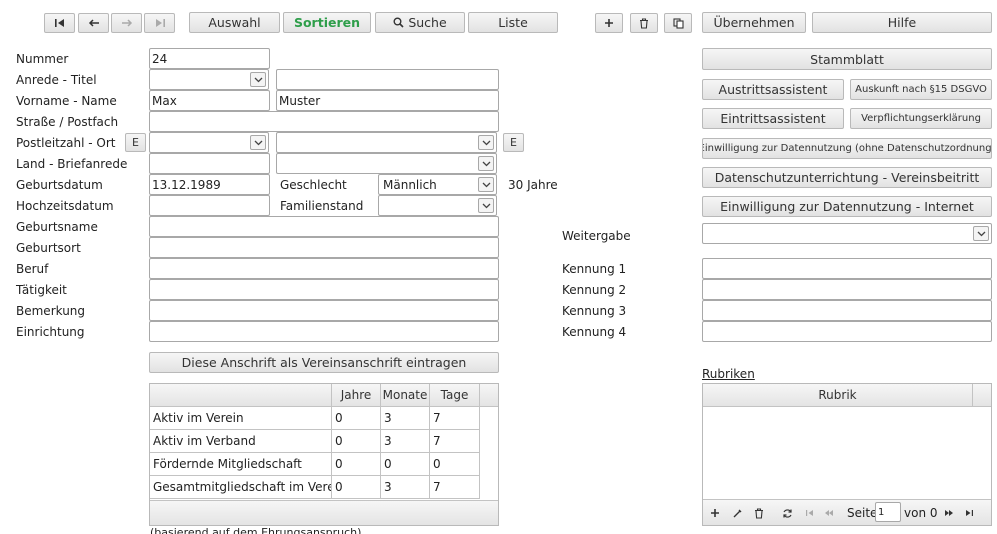  What do you see at coordinates (847, 59) in the screenshot?
I see `stammblatt-button: Stammblatt` at bounding box center [847, 59].